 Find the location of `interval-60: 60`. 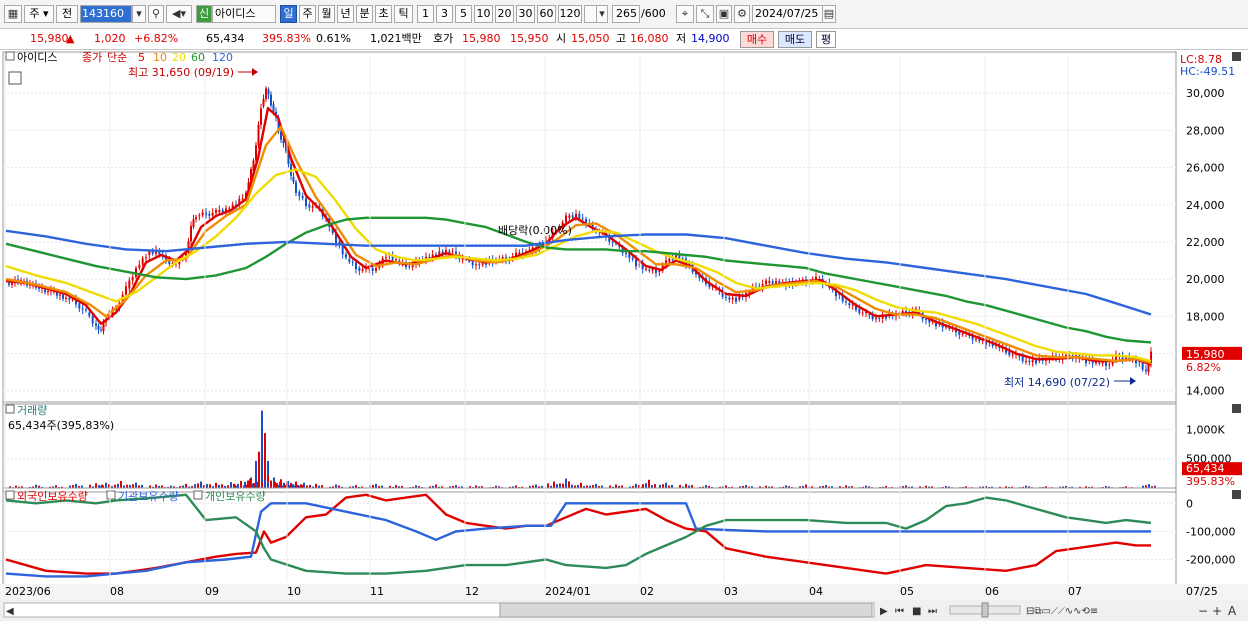

interval-60: 60 is located at coordinates (546, 14).